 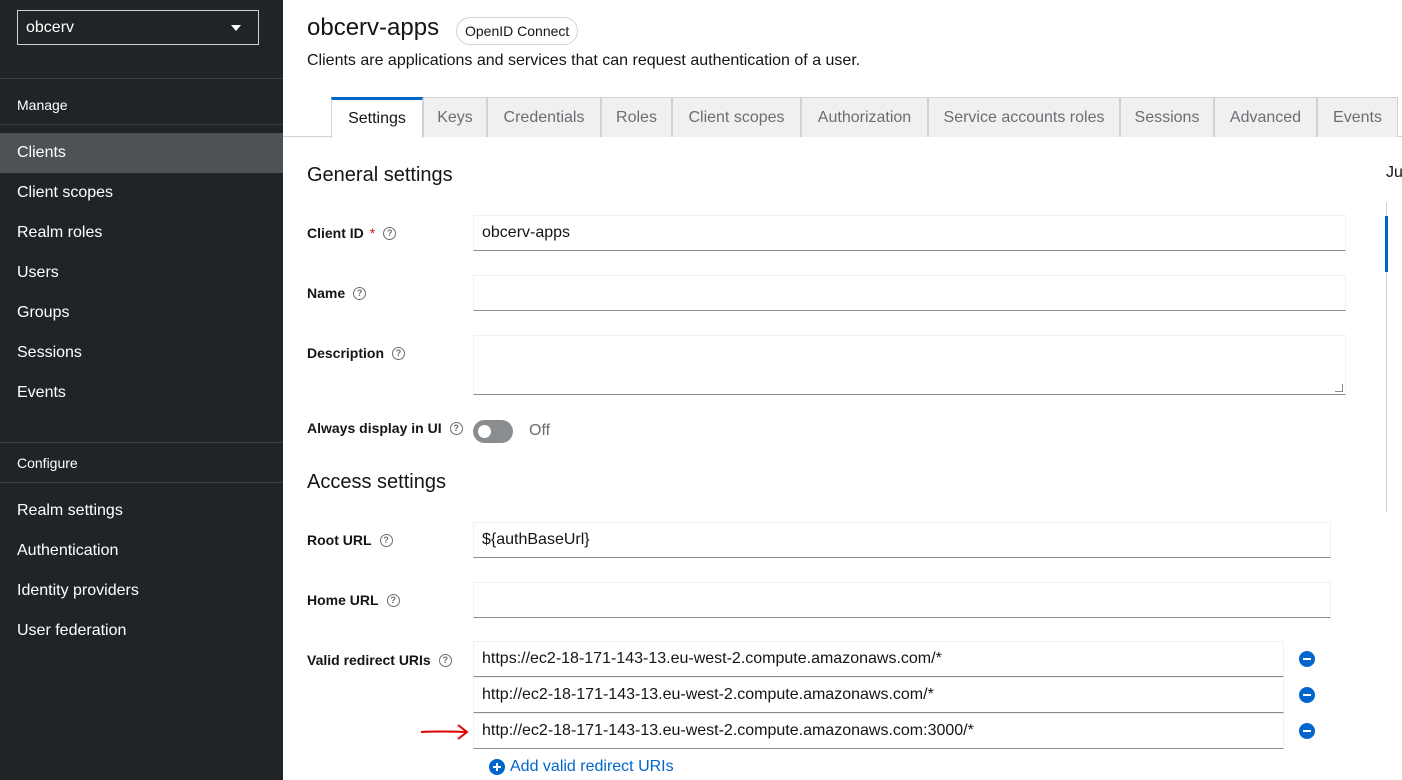 I want to click on always-display-state: Off, so click(x=540, y=430).